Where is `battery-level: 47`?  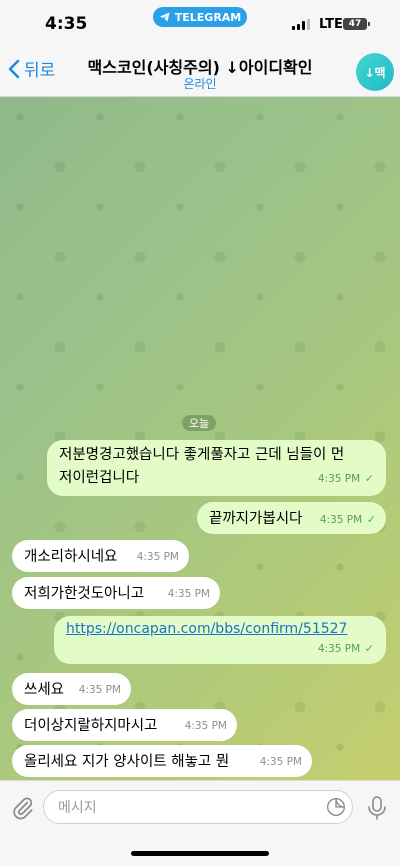
battery-level: 47 is located at coordinates (355, 24).